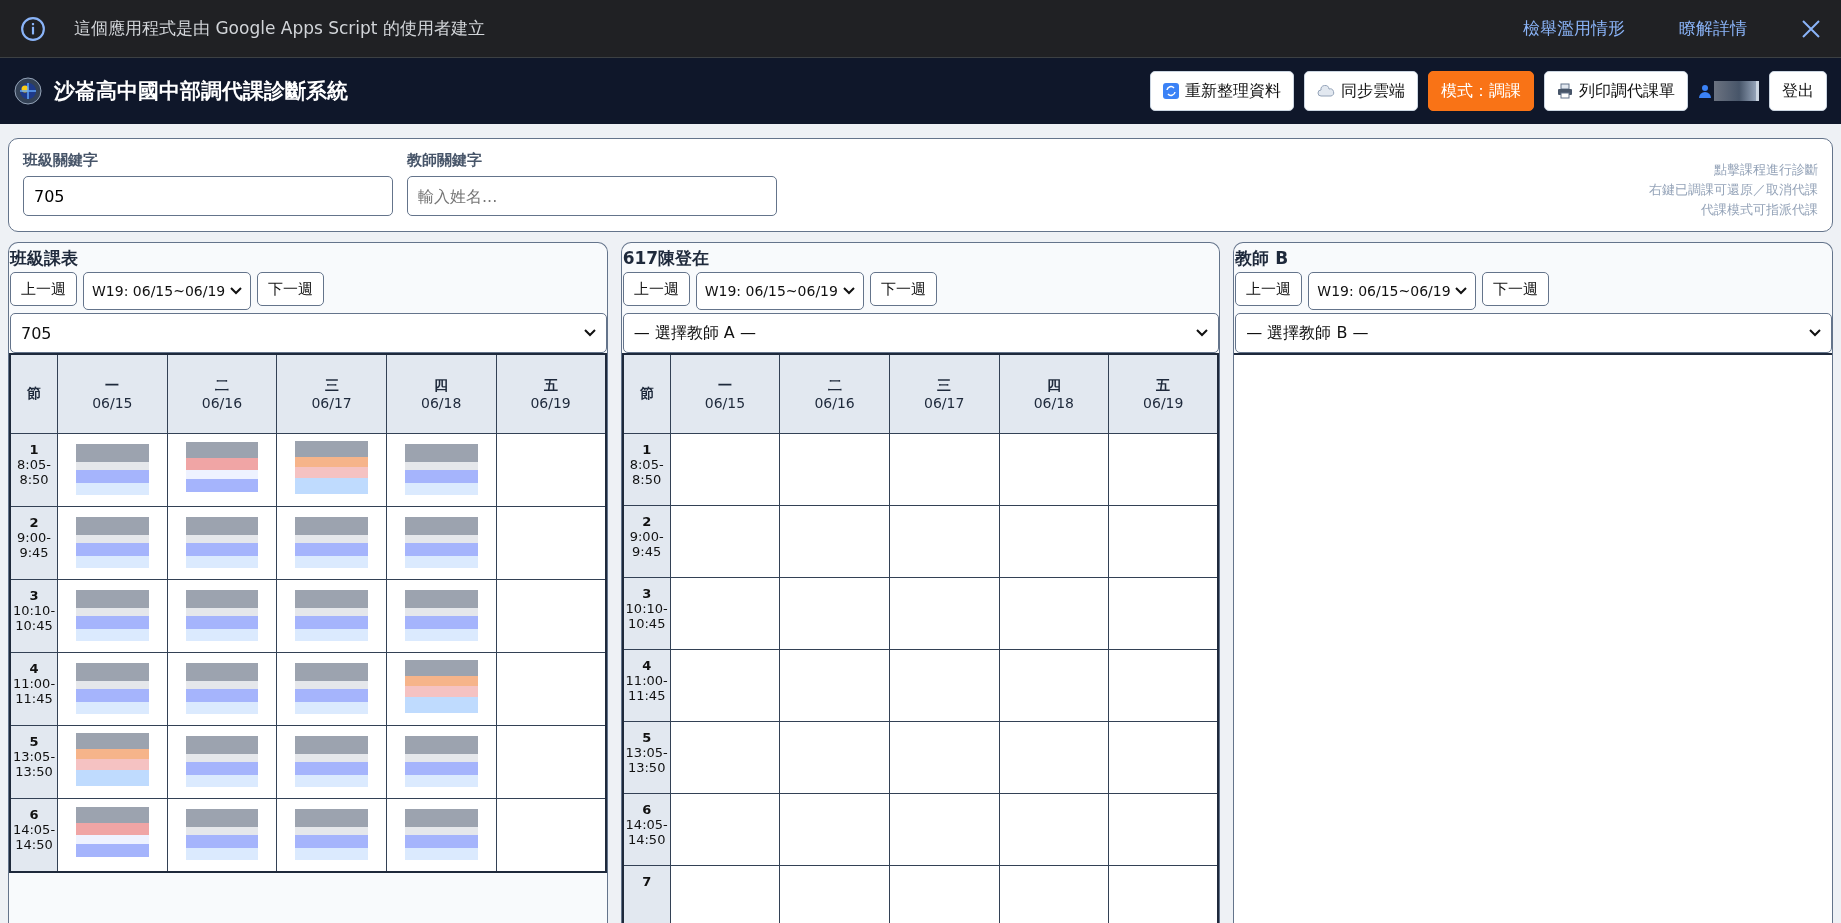 The height and width of the screenshot is (923, 1841). Describe the element at coordinates (551, 394) in the screenshot. I see `column-header: 五 06/19` at that location.